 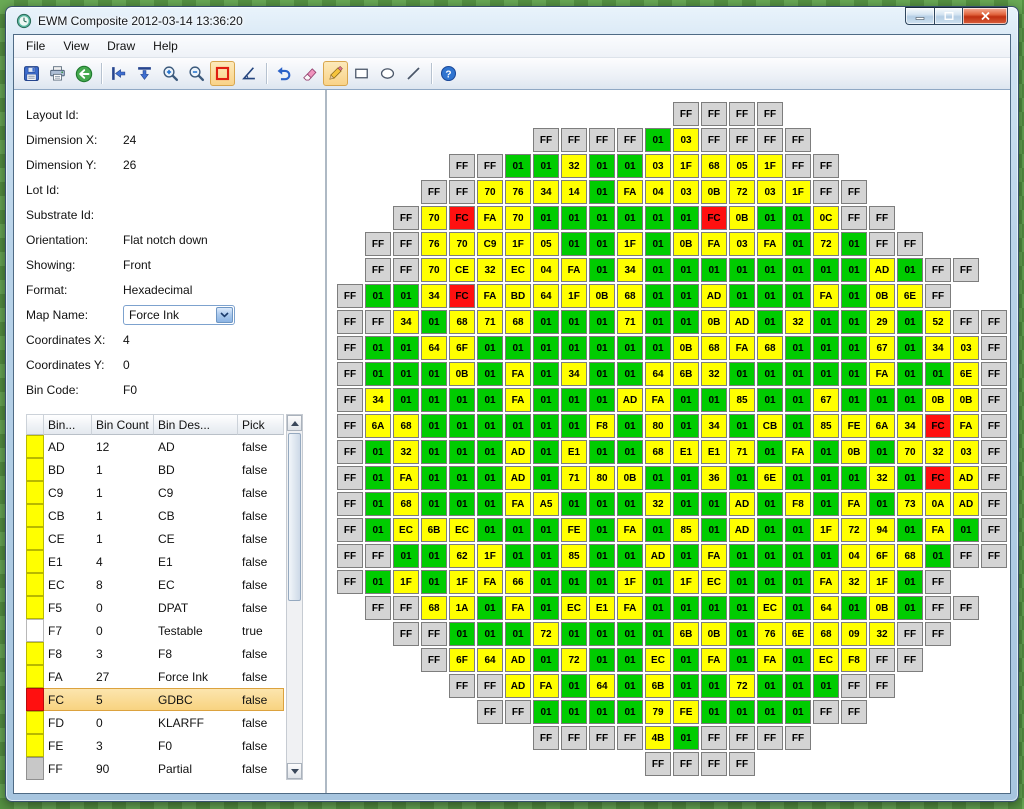 What do you see at coordinates (985, 16) in the screenshot?
I see `close-button` at bounding box center [985, 16].